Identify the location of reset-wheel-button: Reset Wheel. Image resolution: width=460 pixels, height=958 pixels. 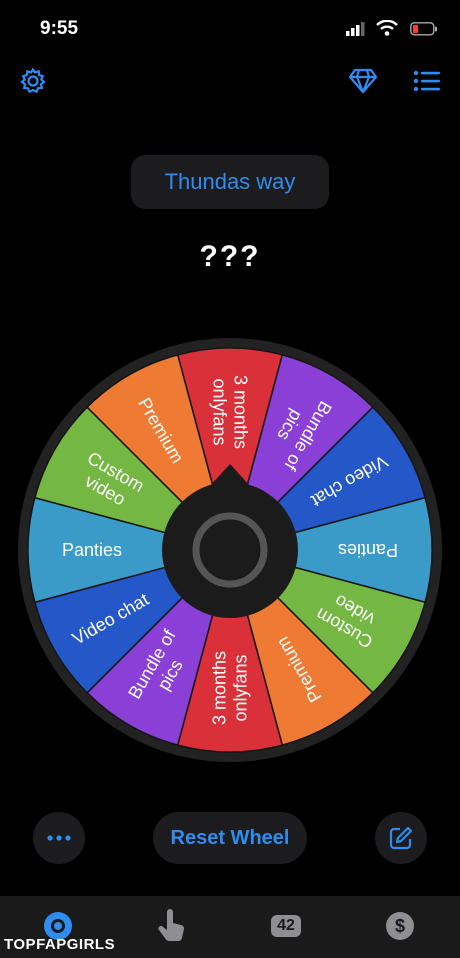
(230, 838).